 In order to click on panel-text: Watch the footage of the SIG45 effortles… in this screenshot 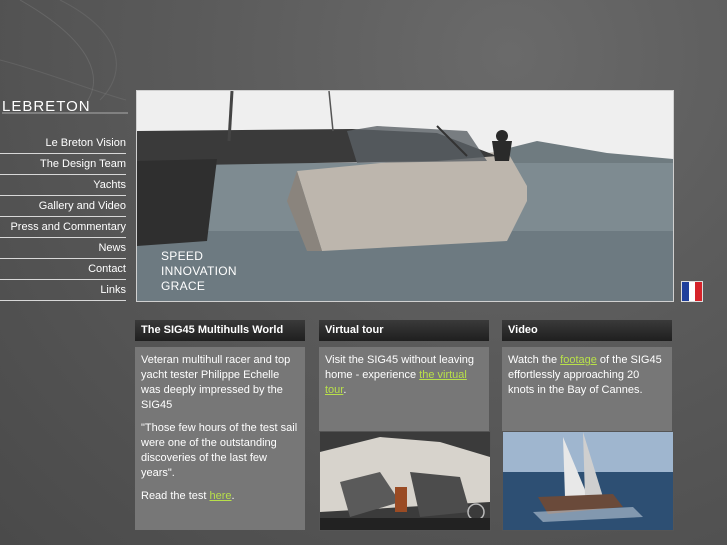, I will do `click(585, 375)`.